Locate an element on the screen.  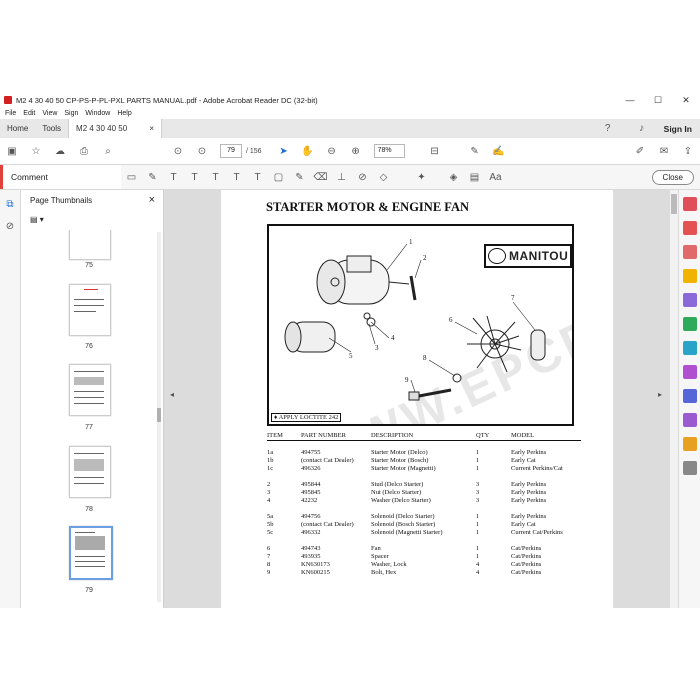
eraser-icon: ⌫ is located at coordinates (320, 177).